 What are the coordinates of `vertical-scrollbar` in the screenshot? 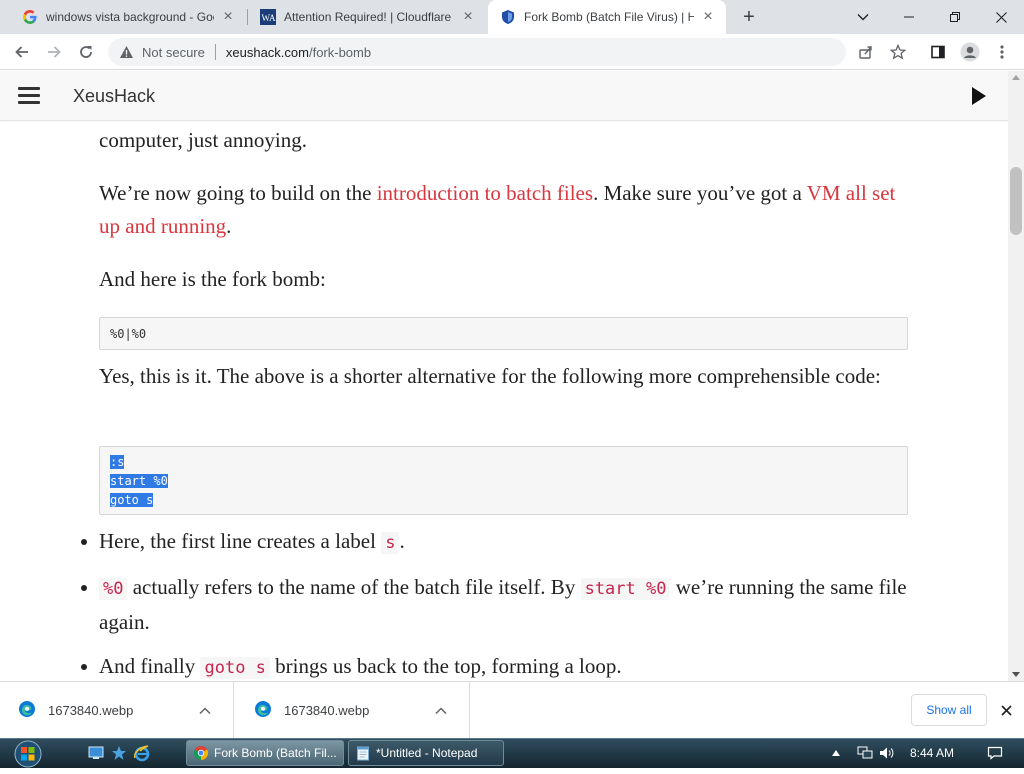 It's located at (1016, 376).